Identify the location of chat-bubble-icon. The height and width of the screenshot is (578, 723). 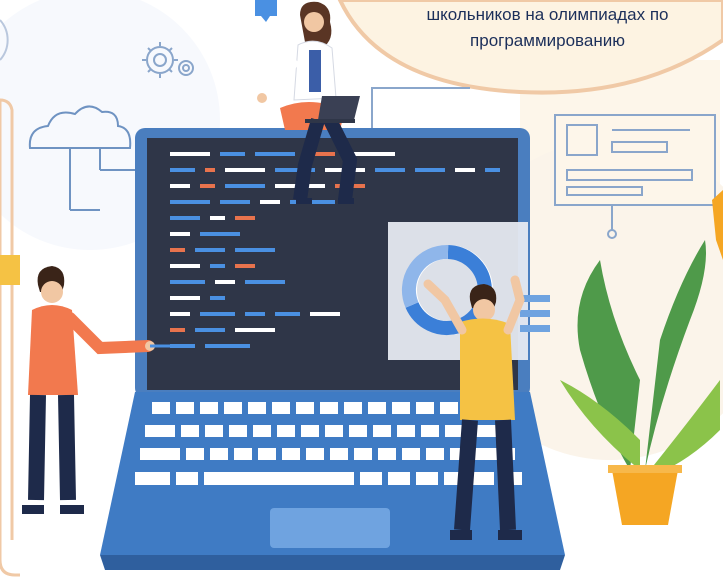
(266, 11).